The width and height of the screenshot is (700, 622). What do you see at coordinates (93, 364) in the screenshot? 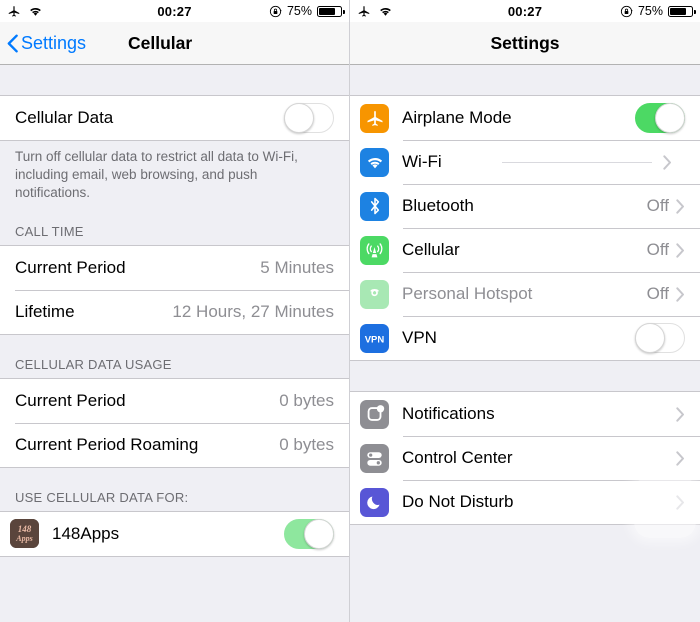
I see `section-header-cellular-data-usage: CELLULAR DATA USAGE` at bounding box center [93, 364].